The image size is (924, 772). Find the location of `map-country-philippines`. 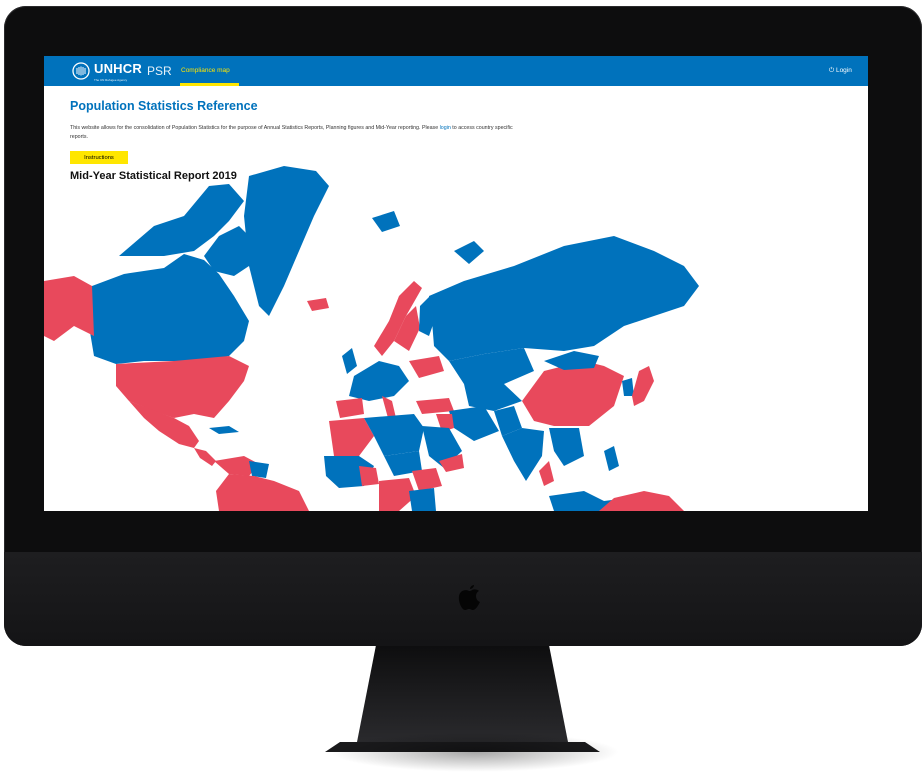

map-country-philippines is located at coordinates (611, 458).